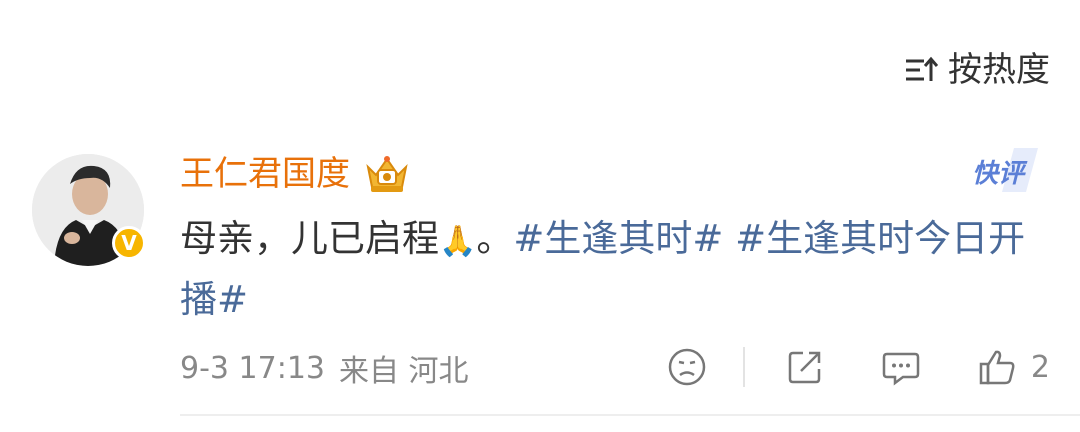  I want to click on svg-text: 快评, so click(1000, 174).